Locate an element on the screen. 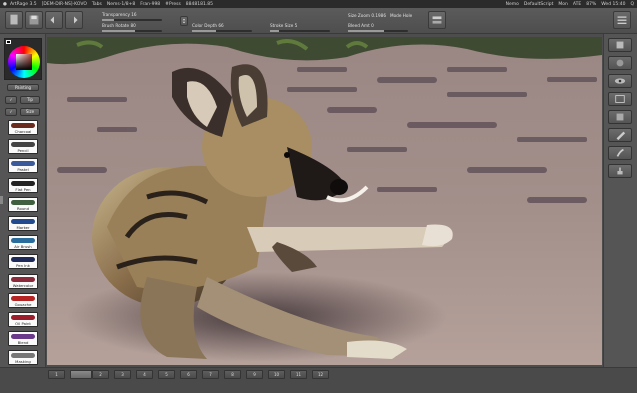 The image size is (637, 393). left-handle is located at coordinates (1, 200).